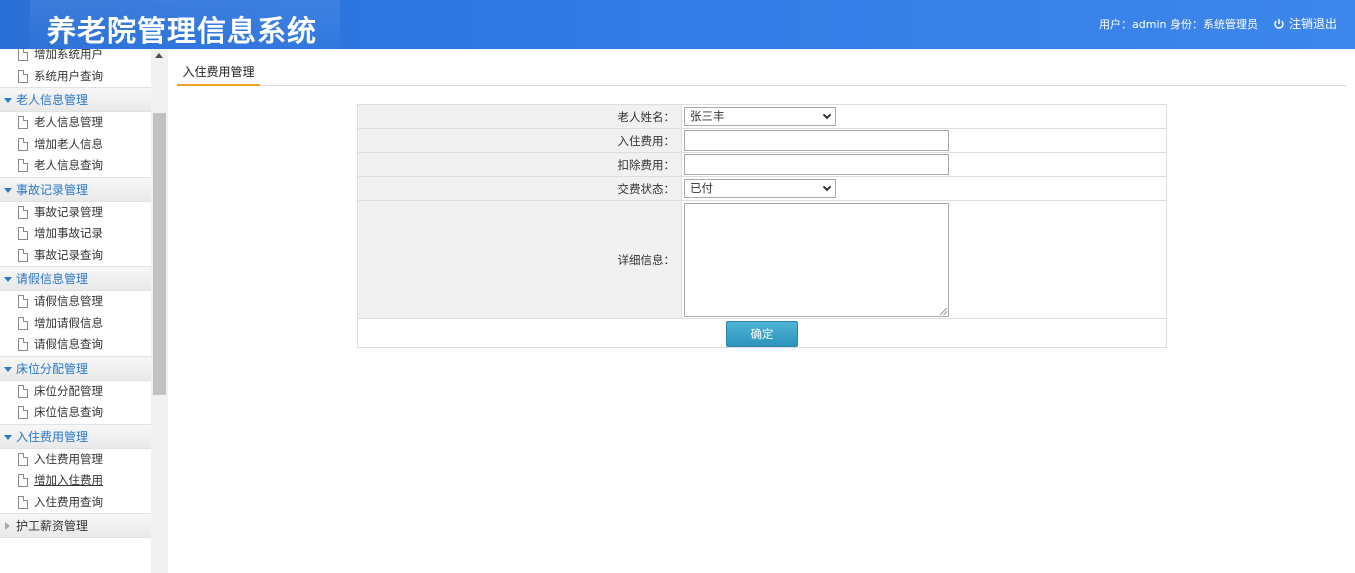 The image size is (1355, 573). Describe the element at coordinates (519, 188) in the screenshot. I see `pay-status-label: 交费状态：` at that location.